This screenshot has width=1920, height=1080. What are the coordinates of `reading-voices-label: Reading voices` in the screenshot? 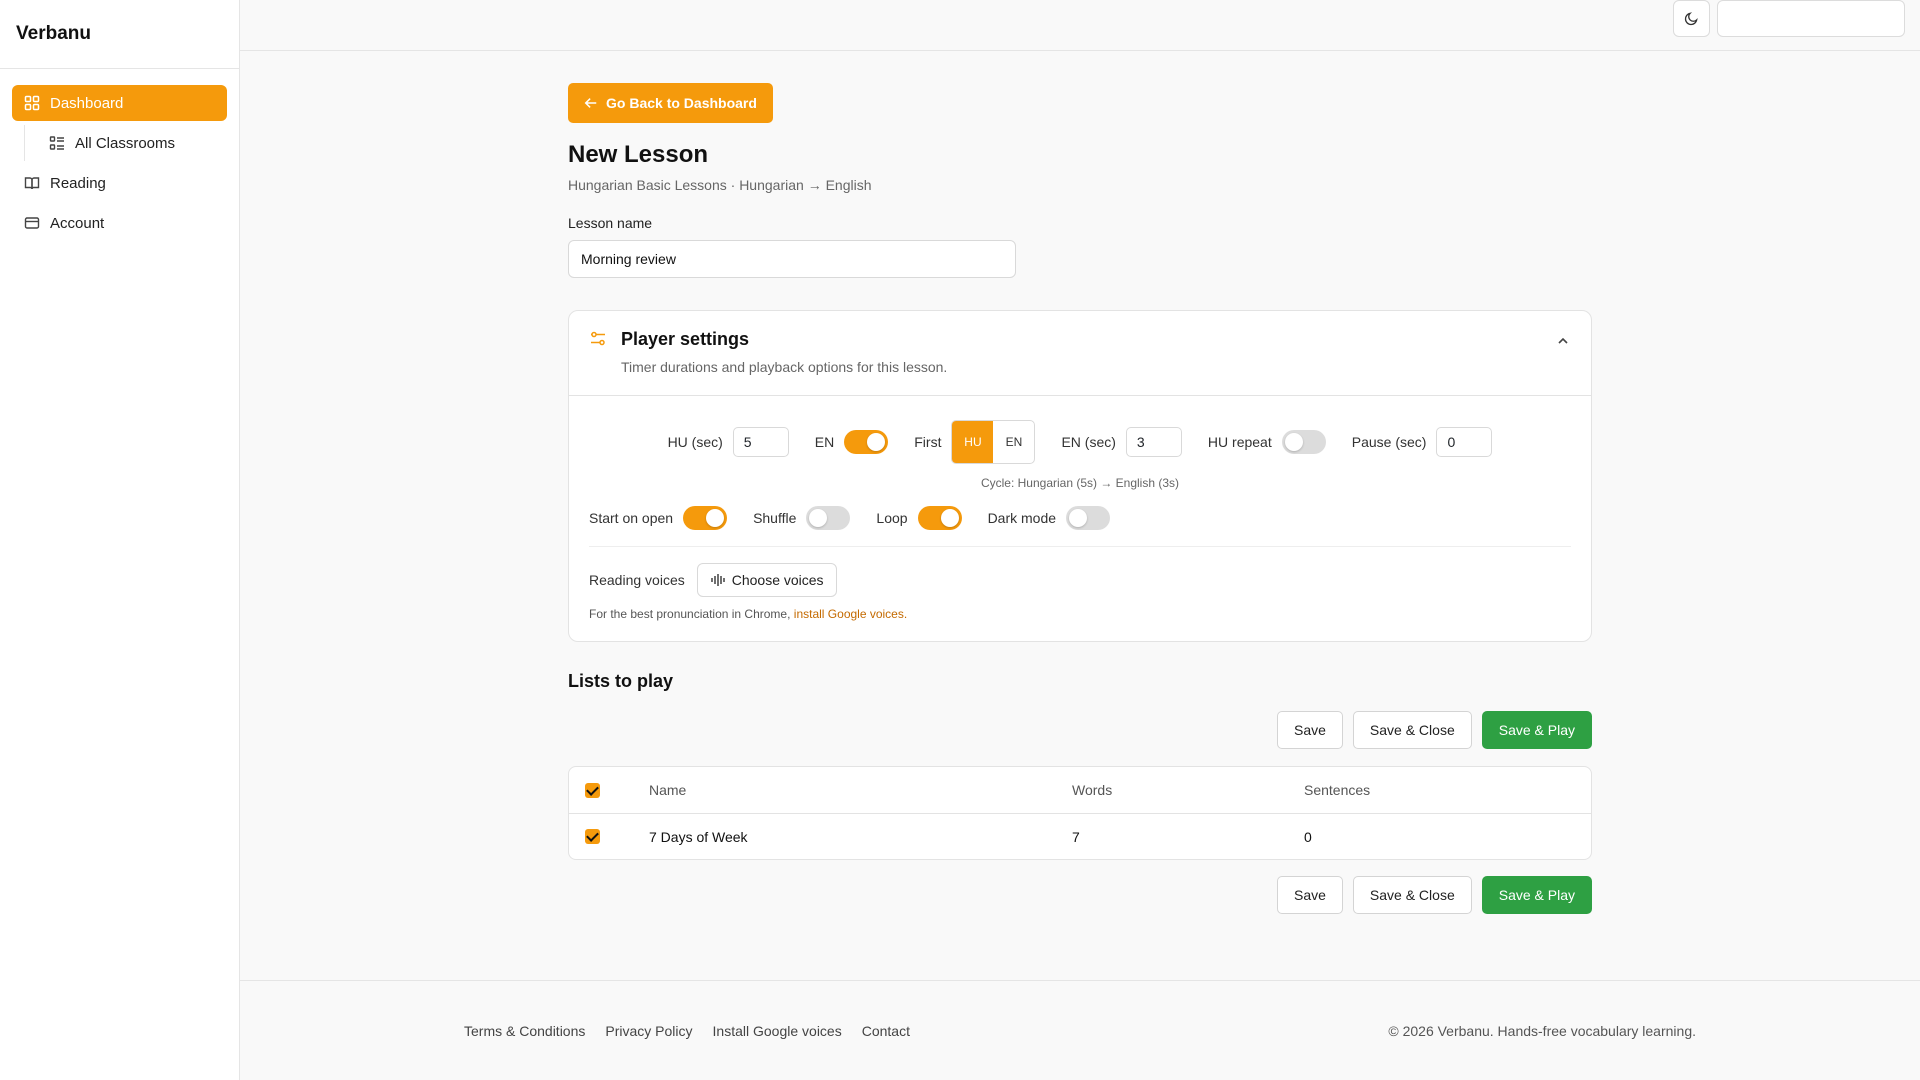 It's located at (637, 580).